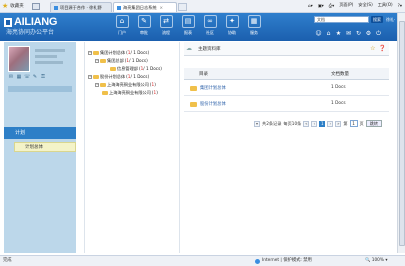  Describe the element at coordinates (8, 22) in the screenshot. I see `logo-mark-icon` at that location.